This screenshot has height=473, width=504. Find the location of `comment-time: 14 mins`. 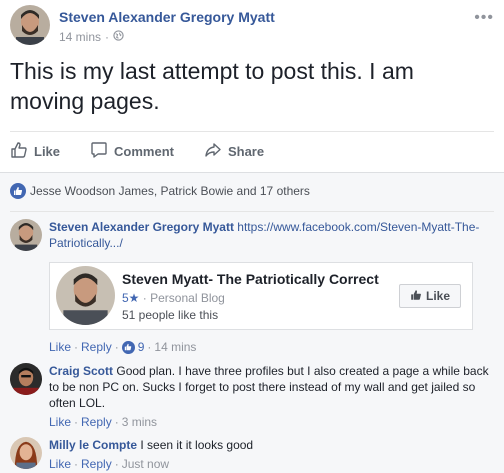

comment-time: 14 mins is located at coordinates (175, 347).